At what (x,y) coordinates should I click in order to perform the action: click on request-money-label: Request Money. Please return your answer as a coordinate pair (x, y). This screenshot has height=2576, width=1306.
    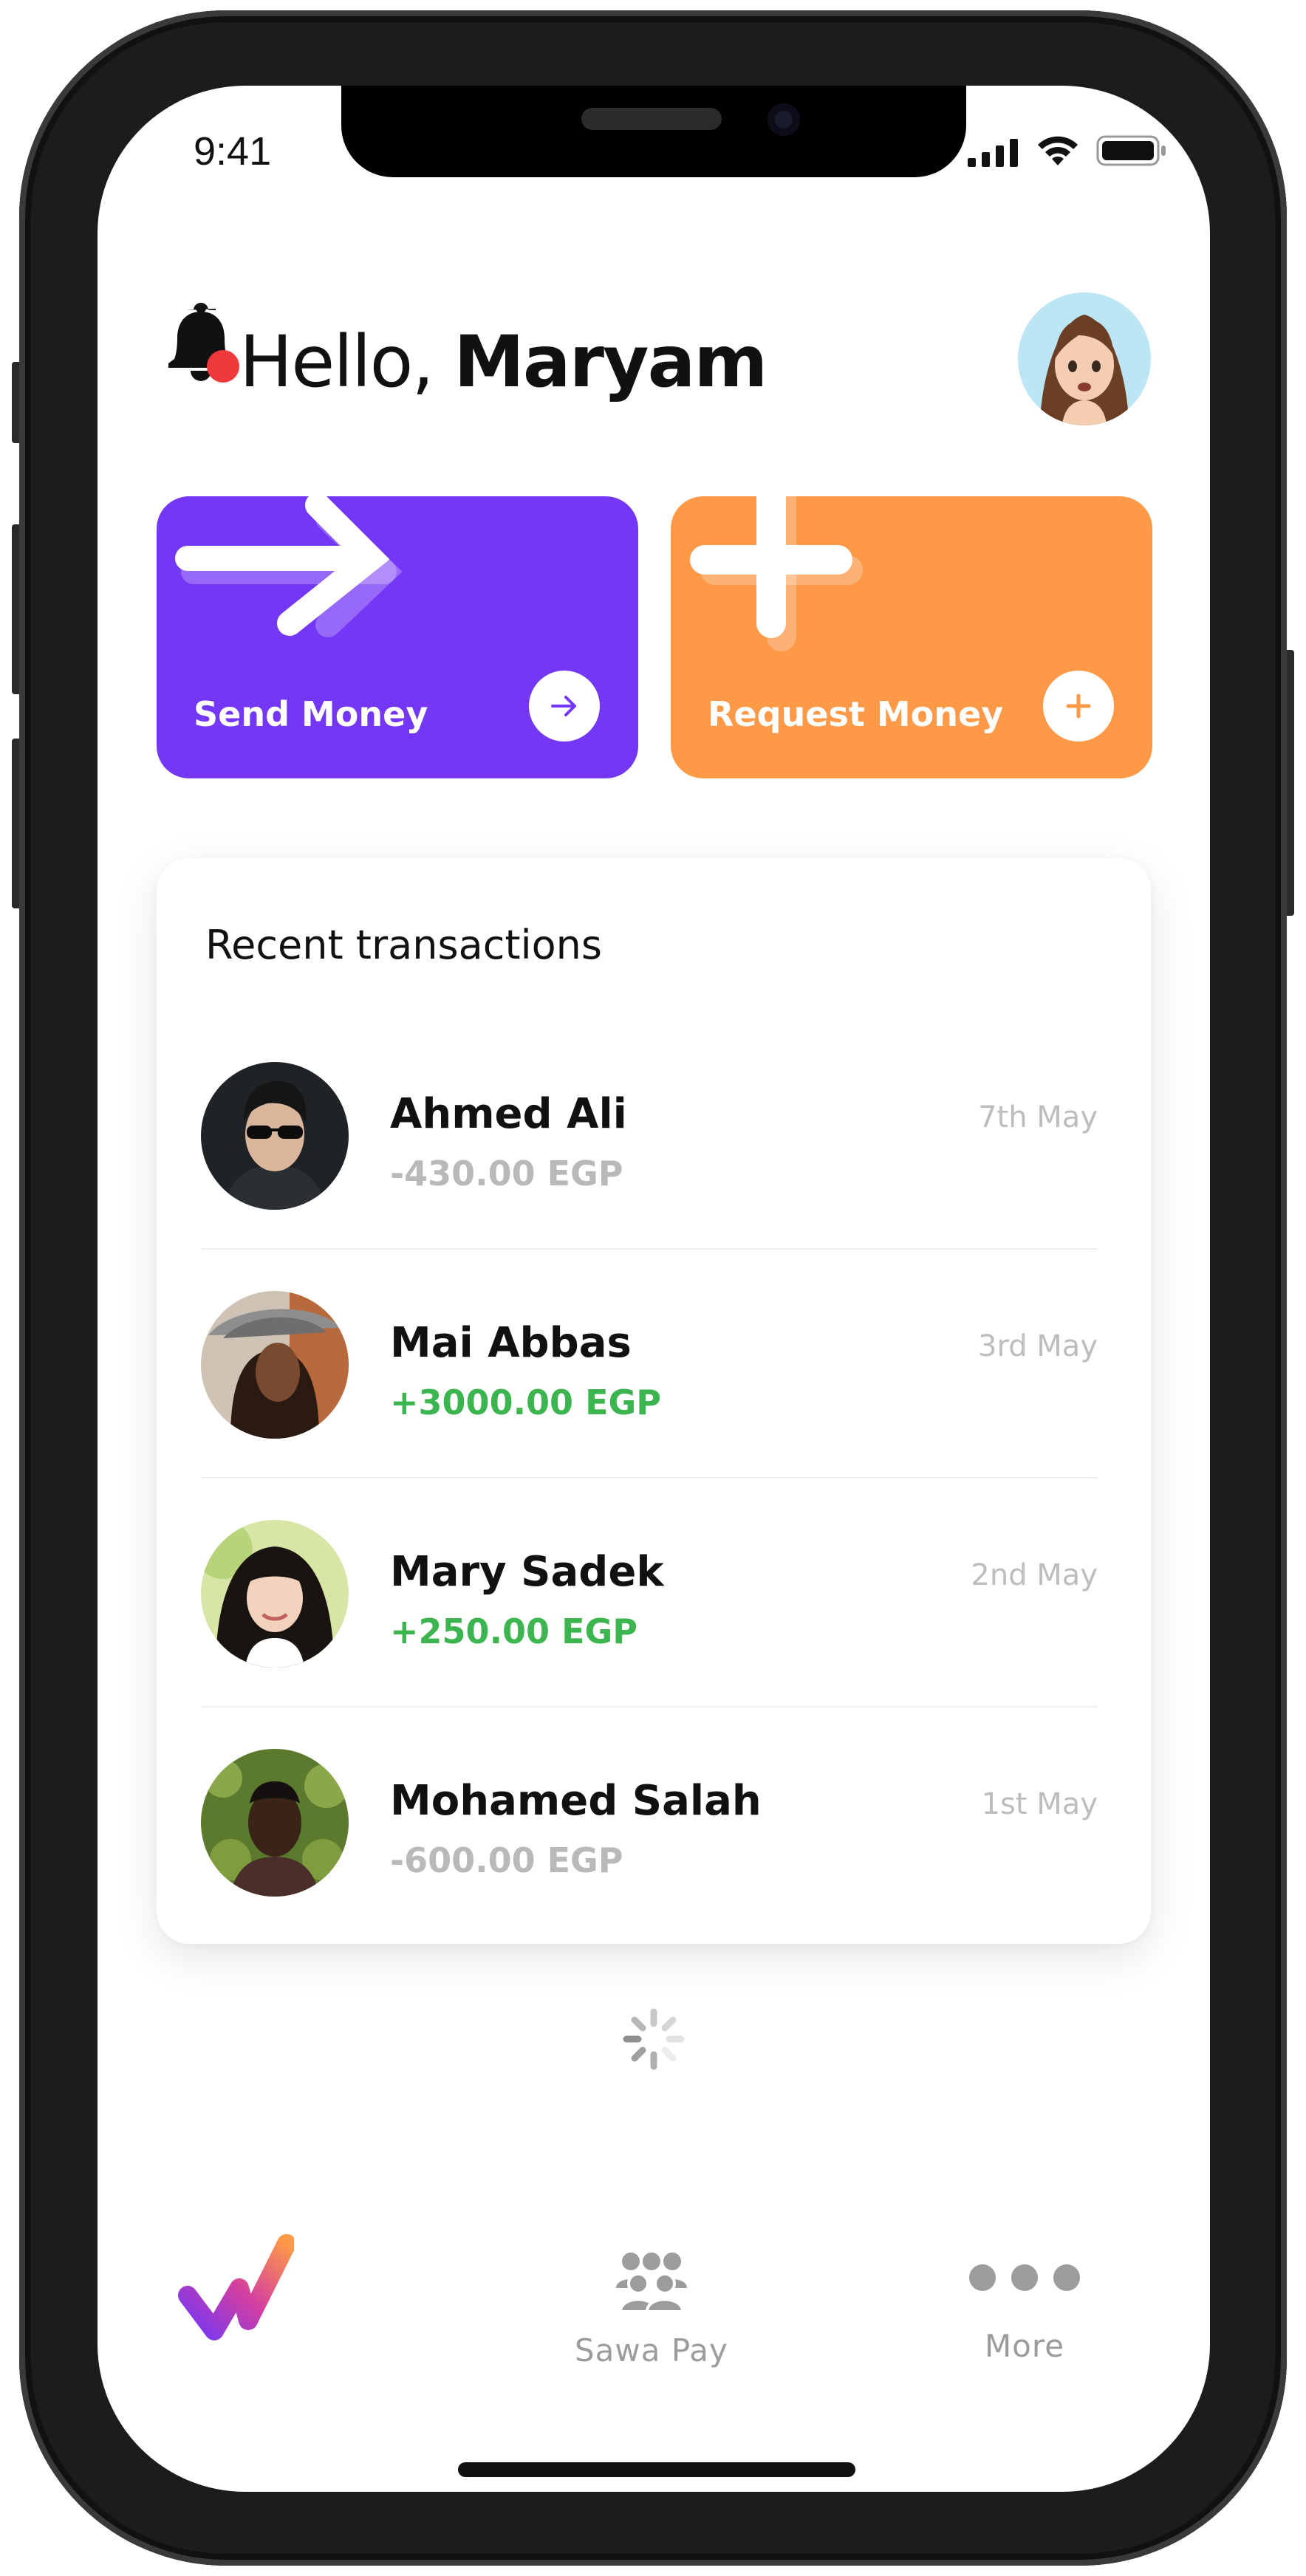
    Looking at the image, I should click on (856, 714).